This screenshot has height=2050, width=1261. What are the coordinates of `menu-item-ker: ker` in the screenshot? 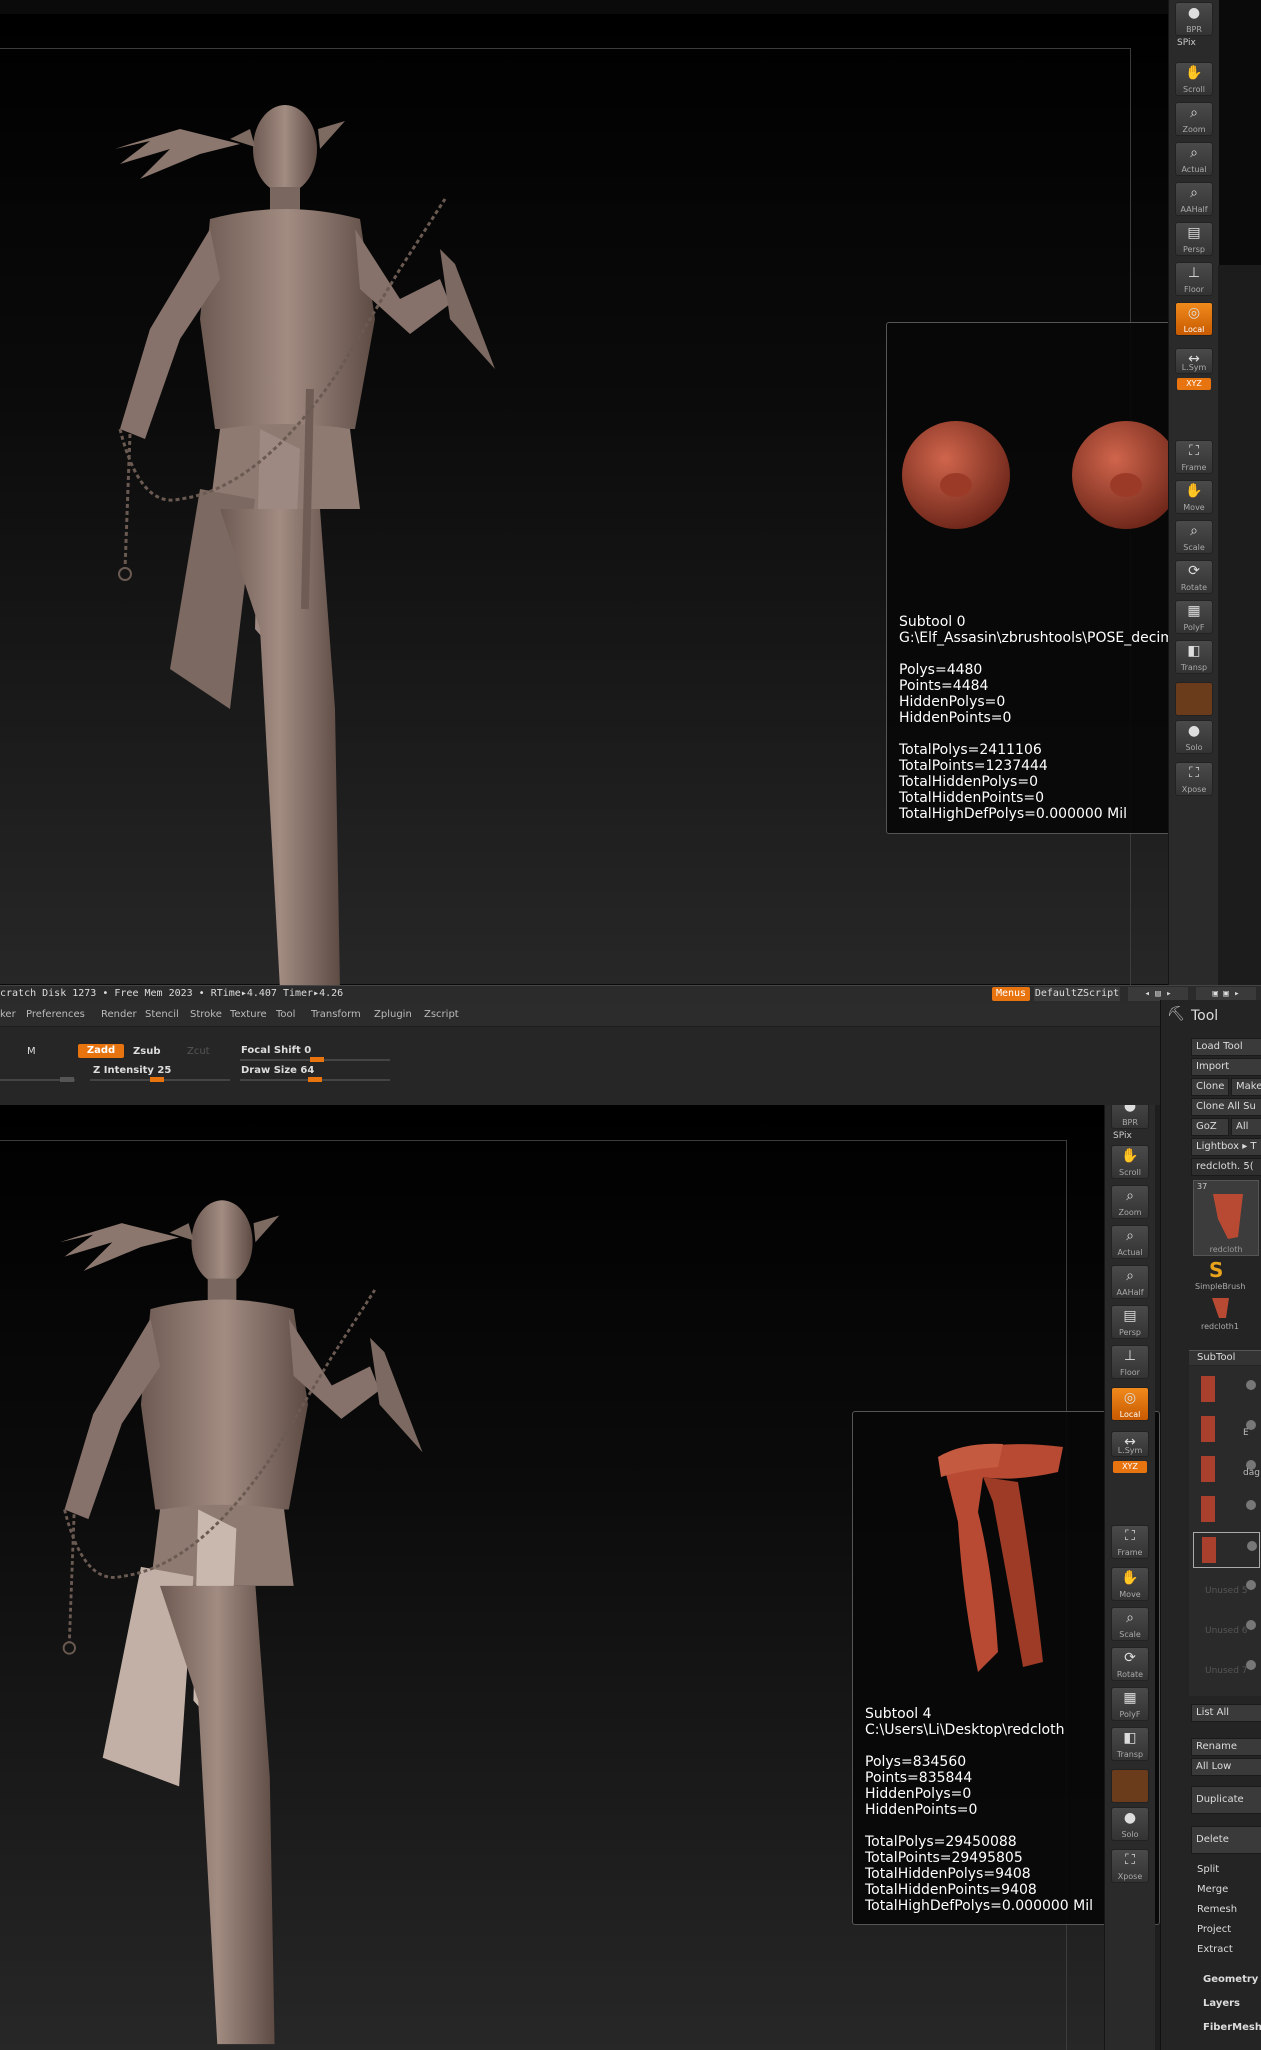 It's located at (8, 1014).